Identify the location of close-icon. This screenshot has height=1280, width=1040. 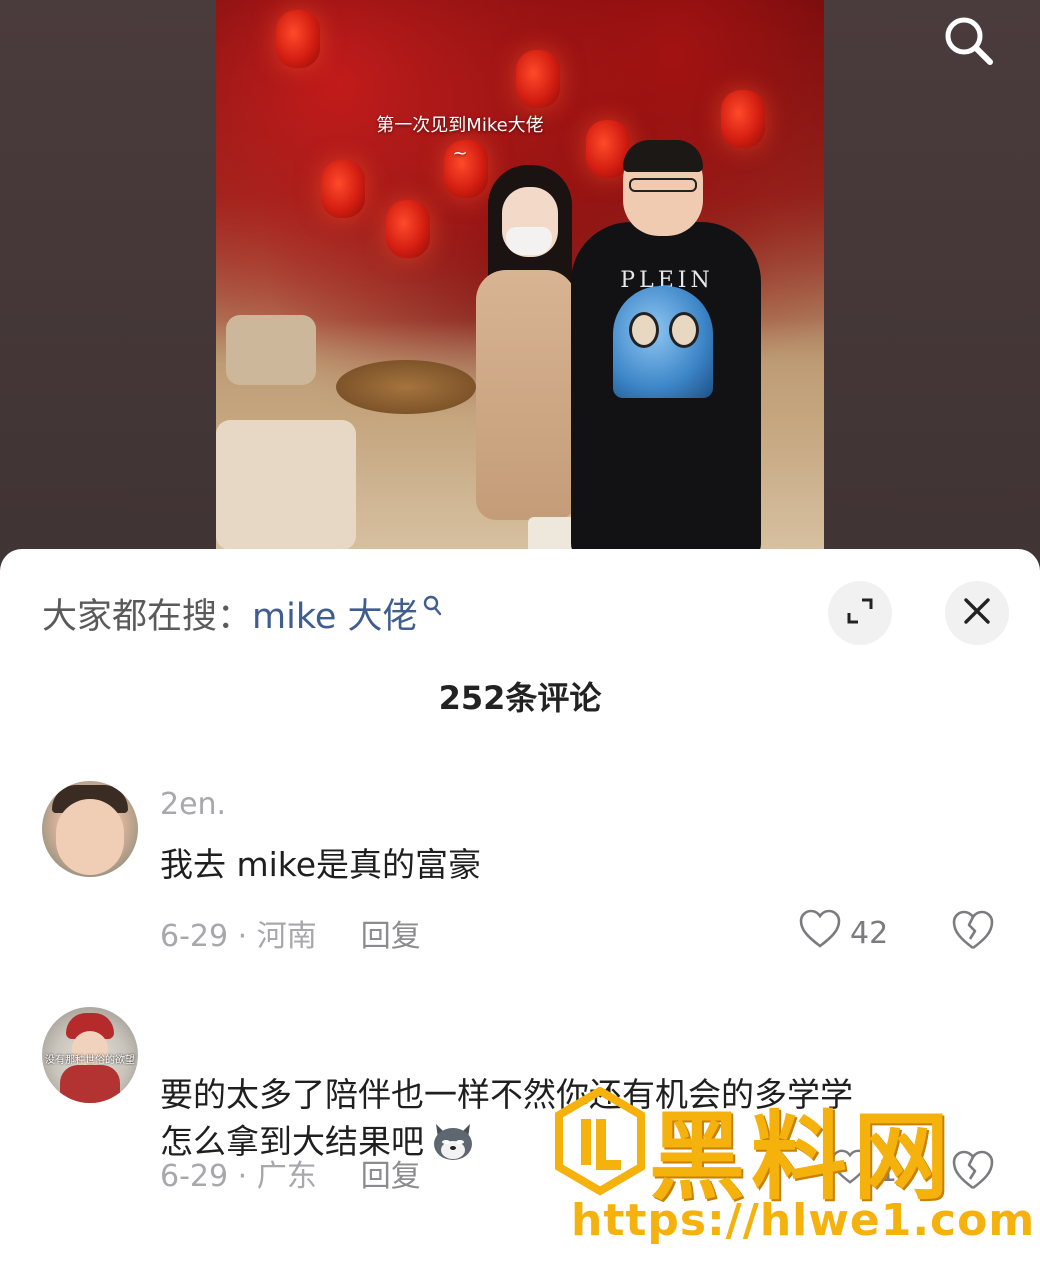
(977, 613).